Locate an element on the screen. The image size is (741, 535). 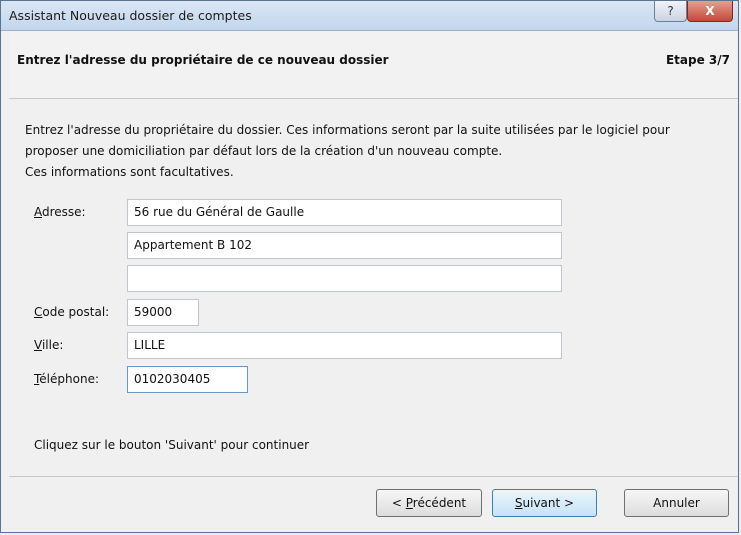
previous-button-prefix: < is located at coordinates (398, 503).